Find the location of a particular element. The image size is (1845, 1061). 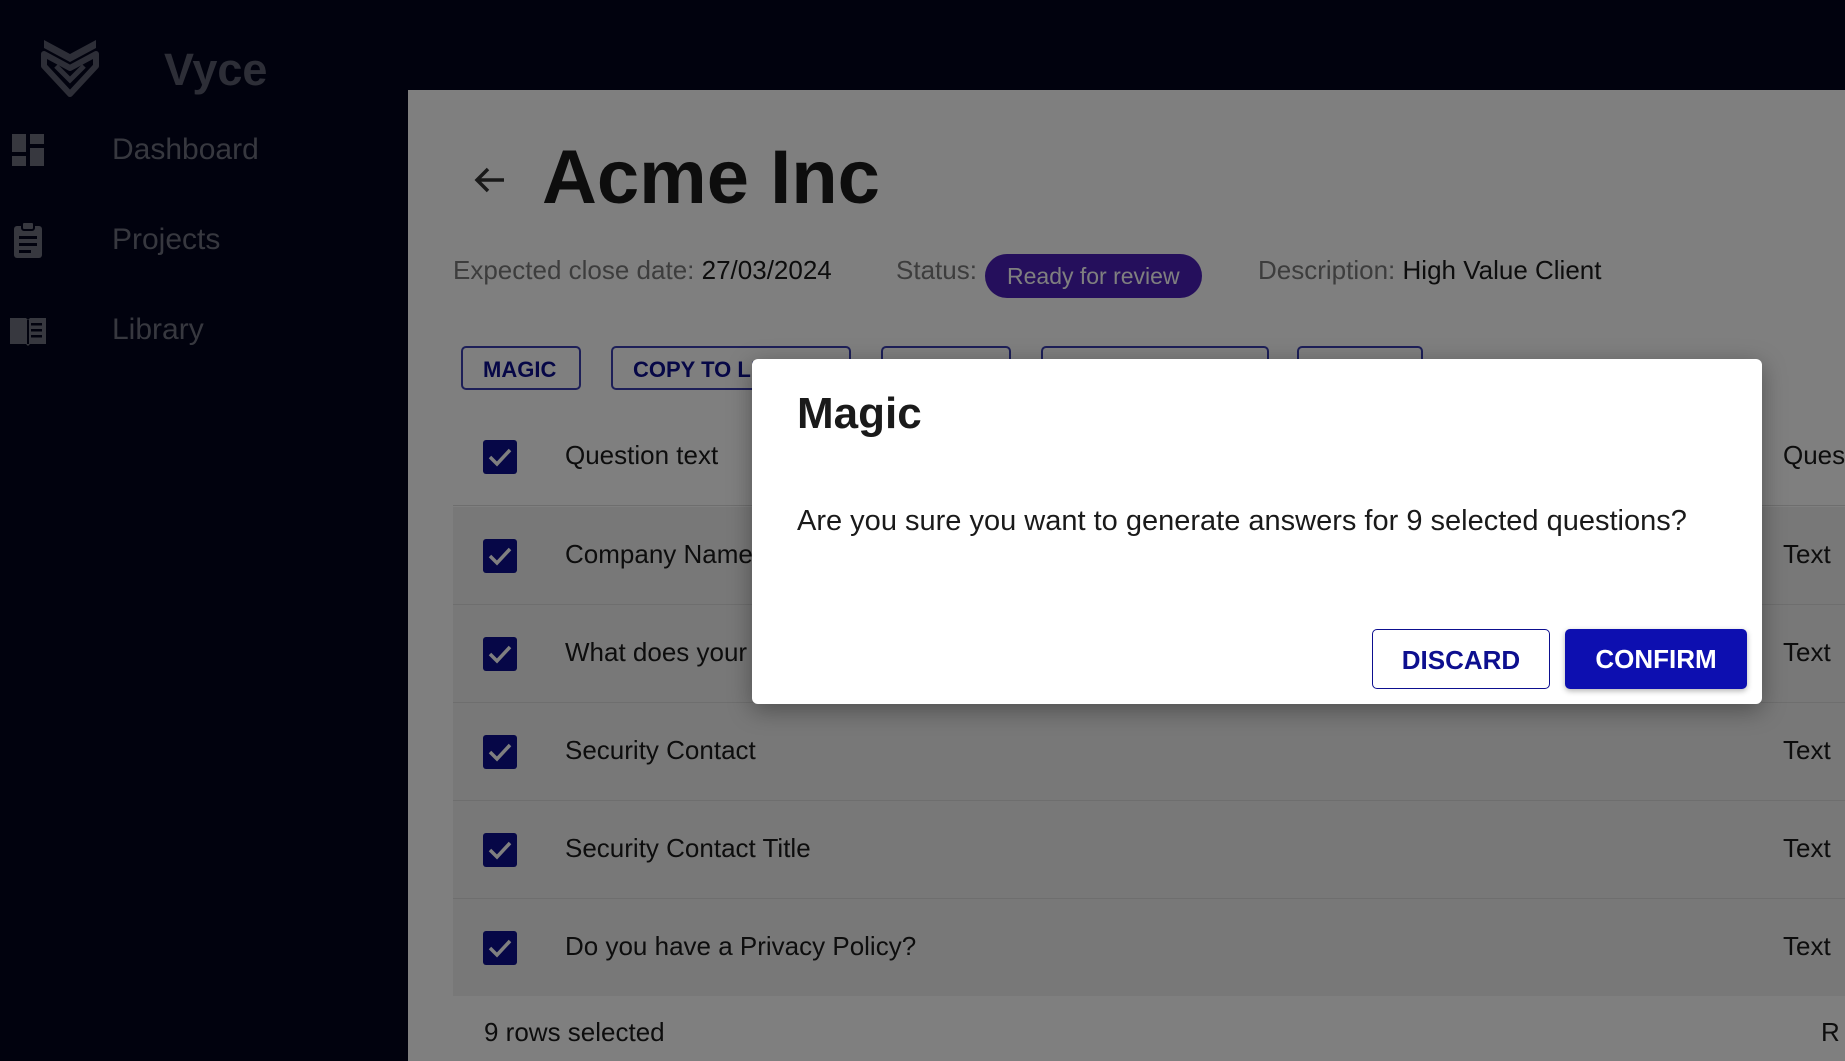

dialog-title: Magic is located at coordinates (859, 413).